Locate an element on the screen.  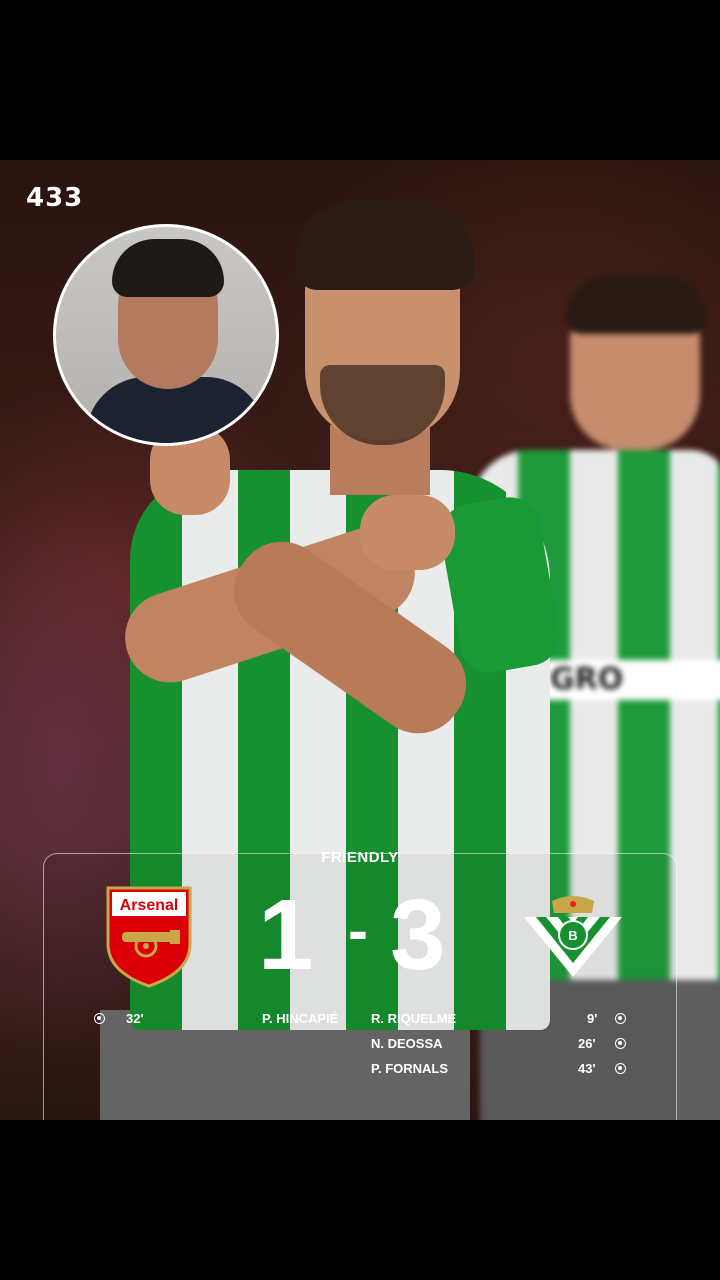
brand-logo: 433 is located at coordinates (55, 198).